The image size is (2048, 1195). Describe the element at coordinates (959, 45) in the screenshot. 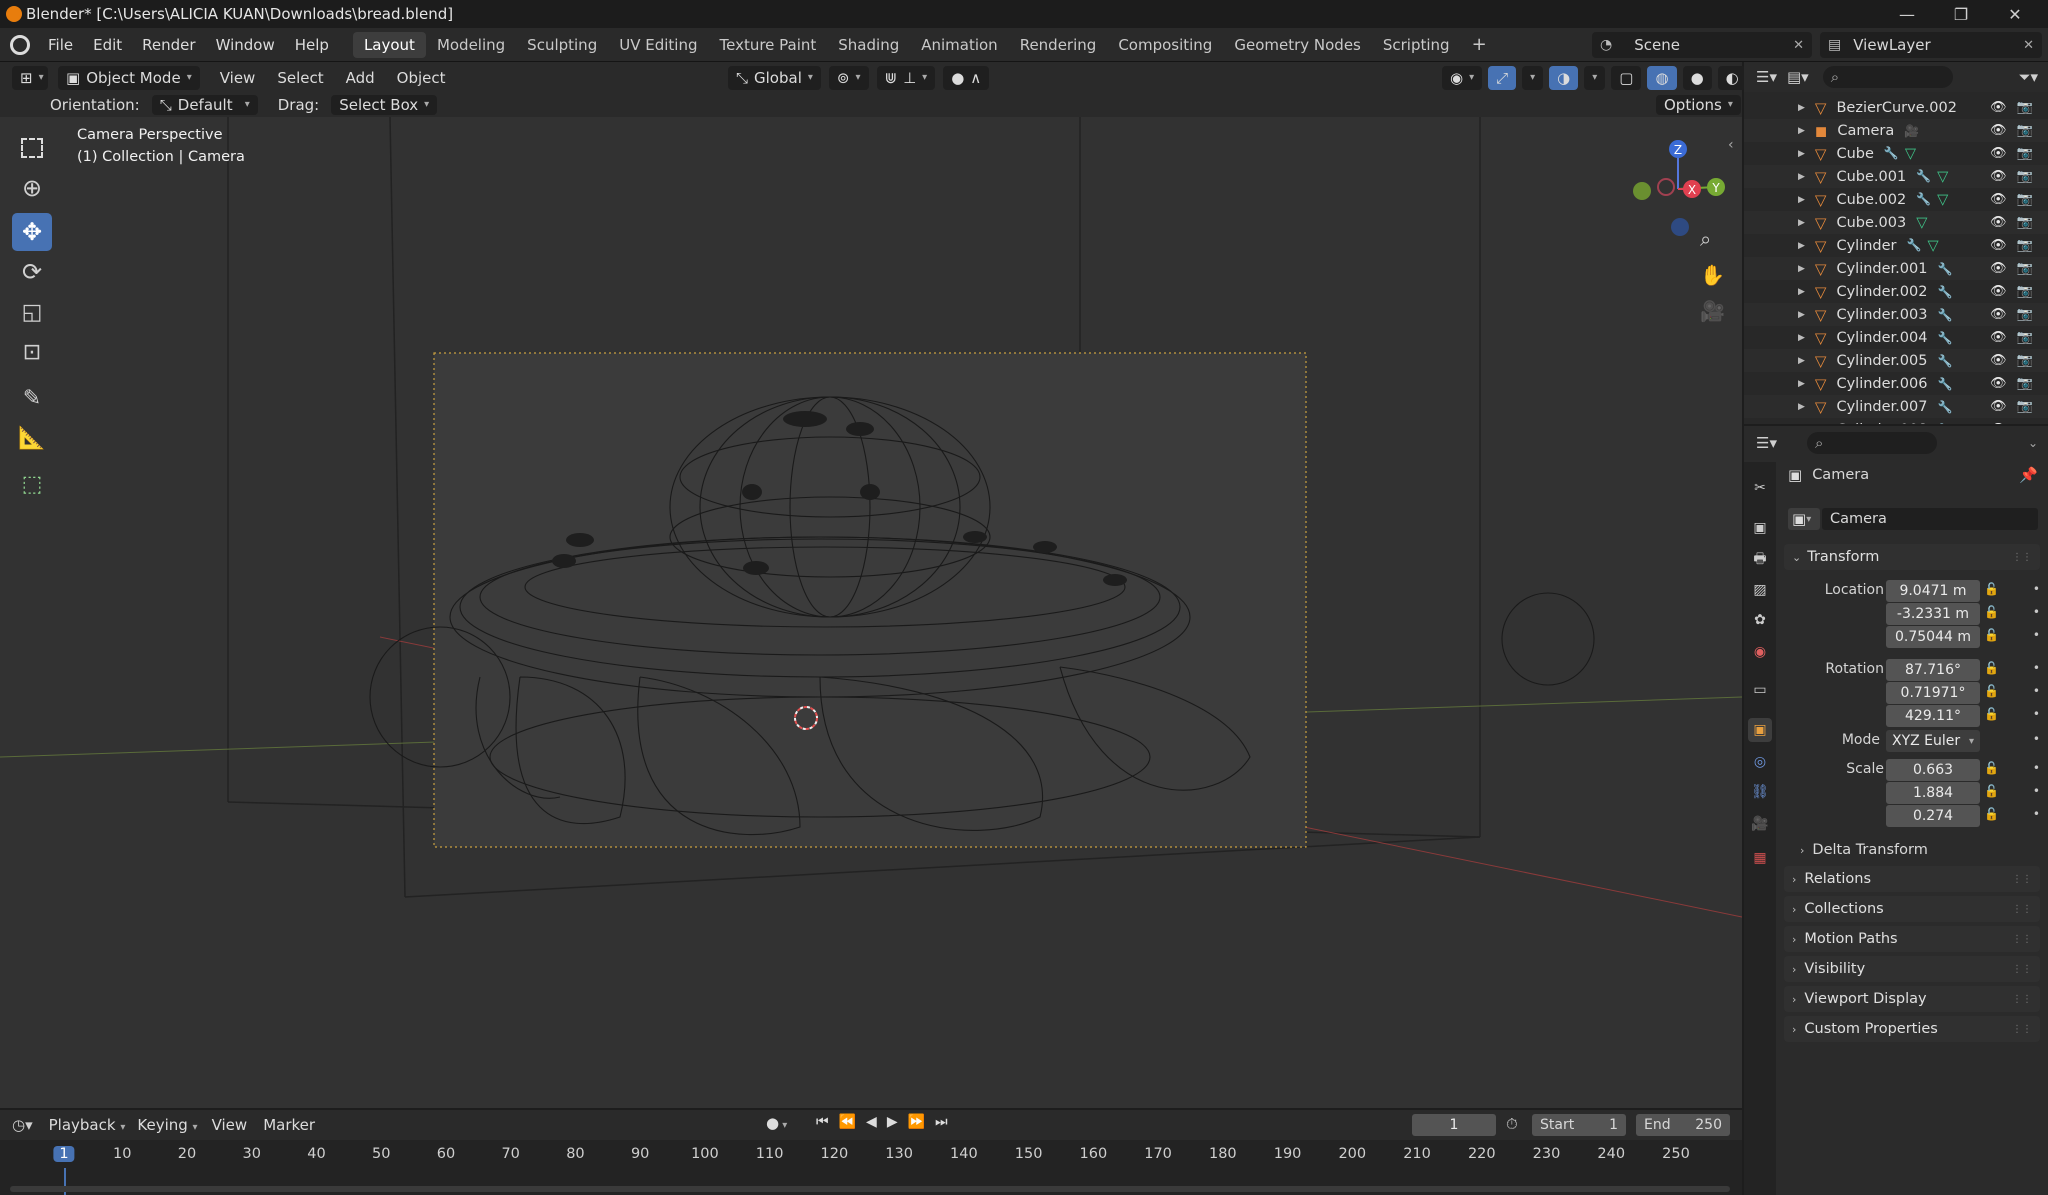

I see `tab-animation: Animation` at that location.